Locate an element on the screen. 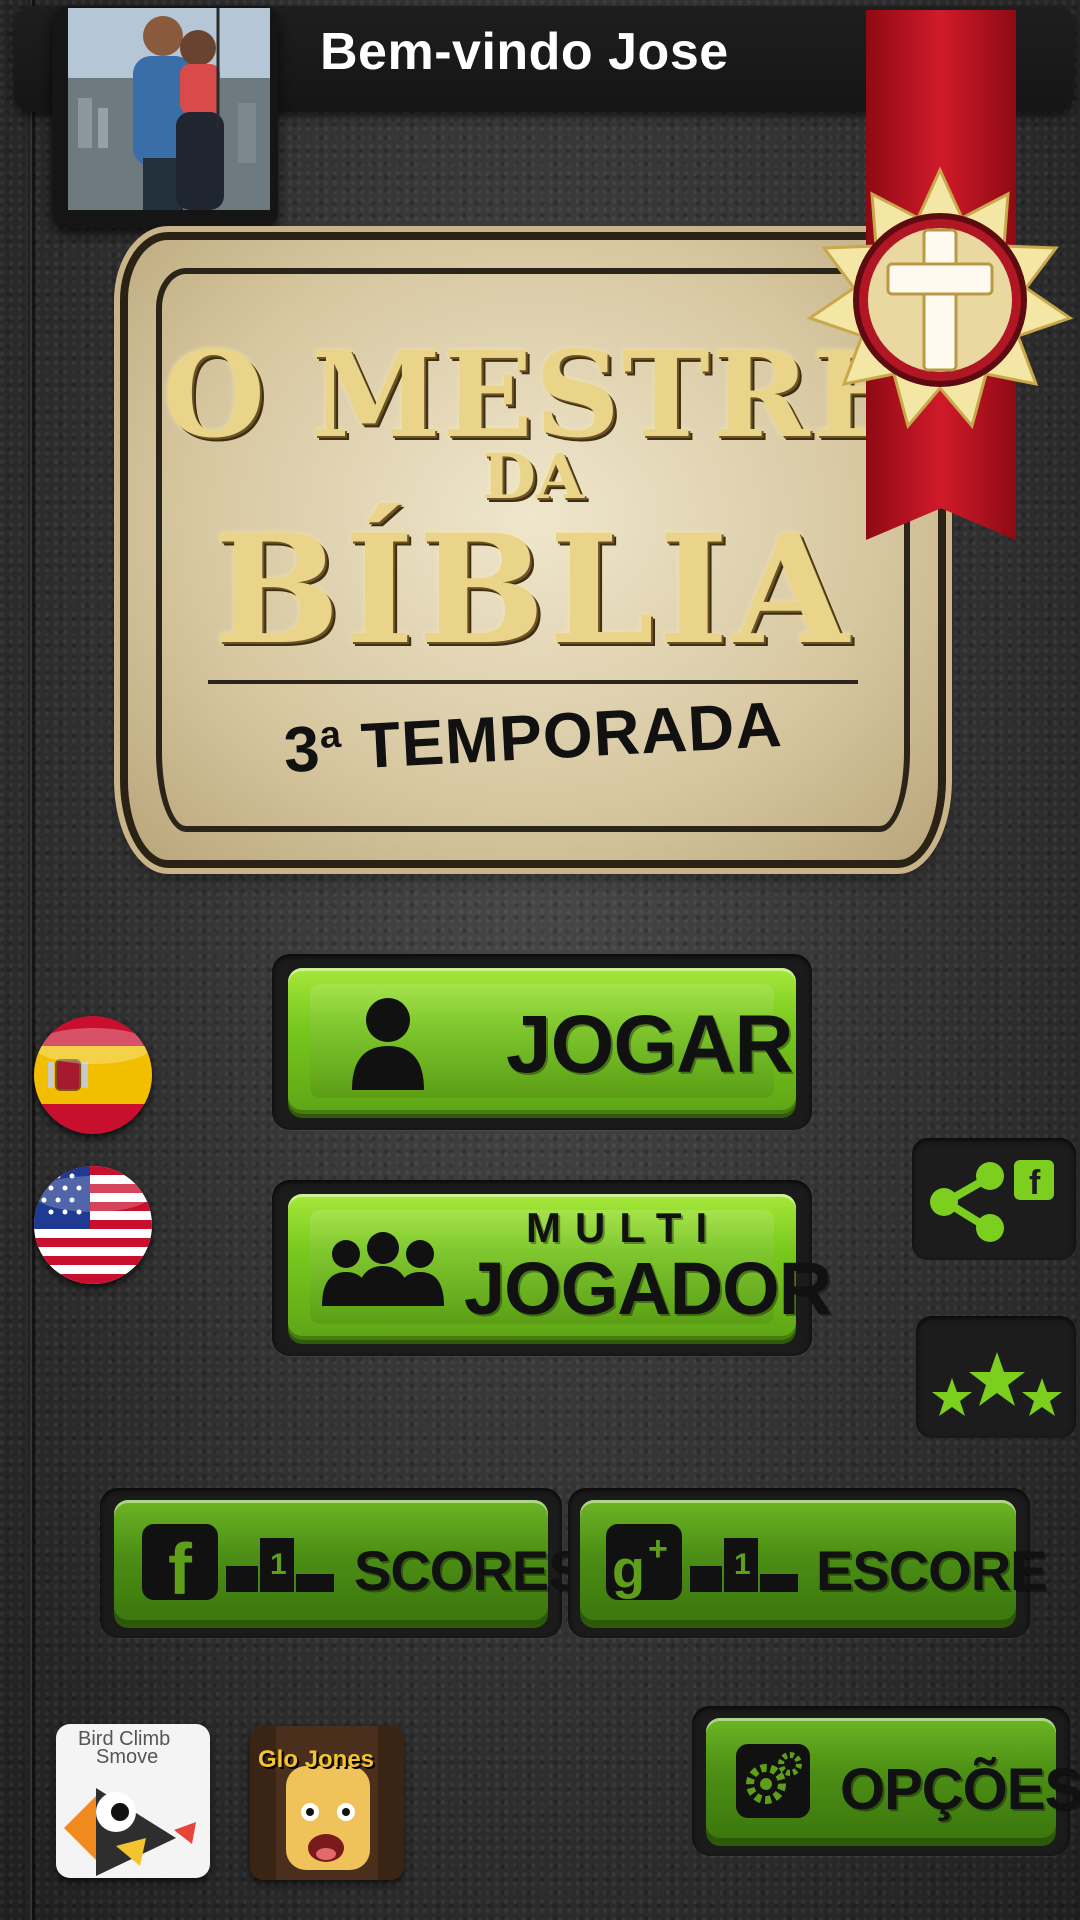 This screenshot has height=1920, width=1080. bird-climb-title: Bird Climb Smove is located at coordinates (124, 1748).